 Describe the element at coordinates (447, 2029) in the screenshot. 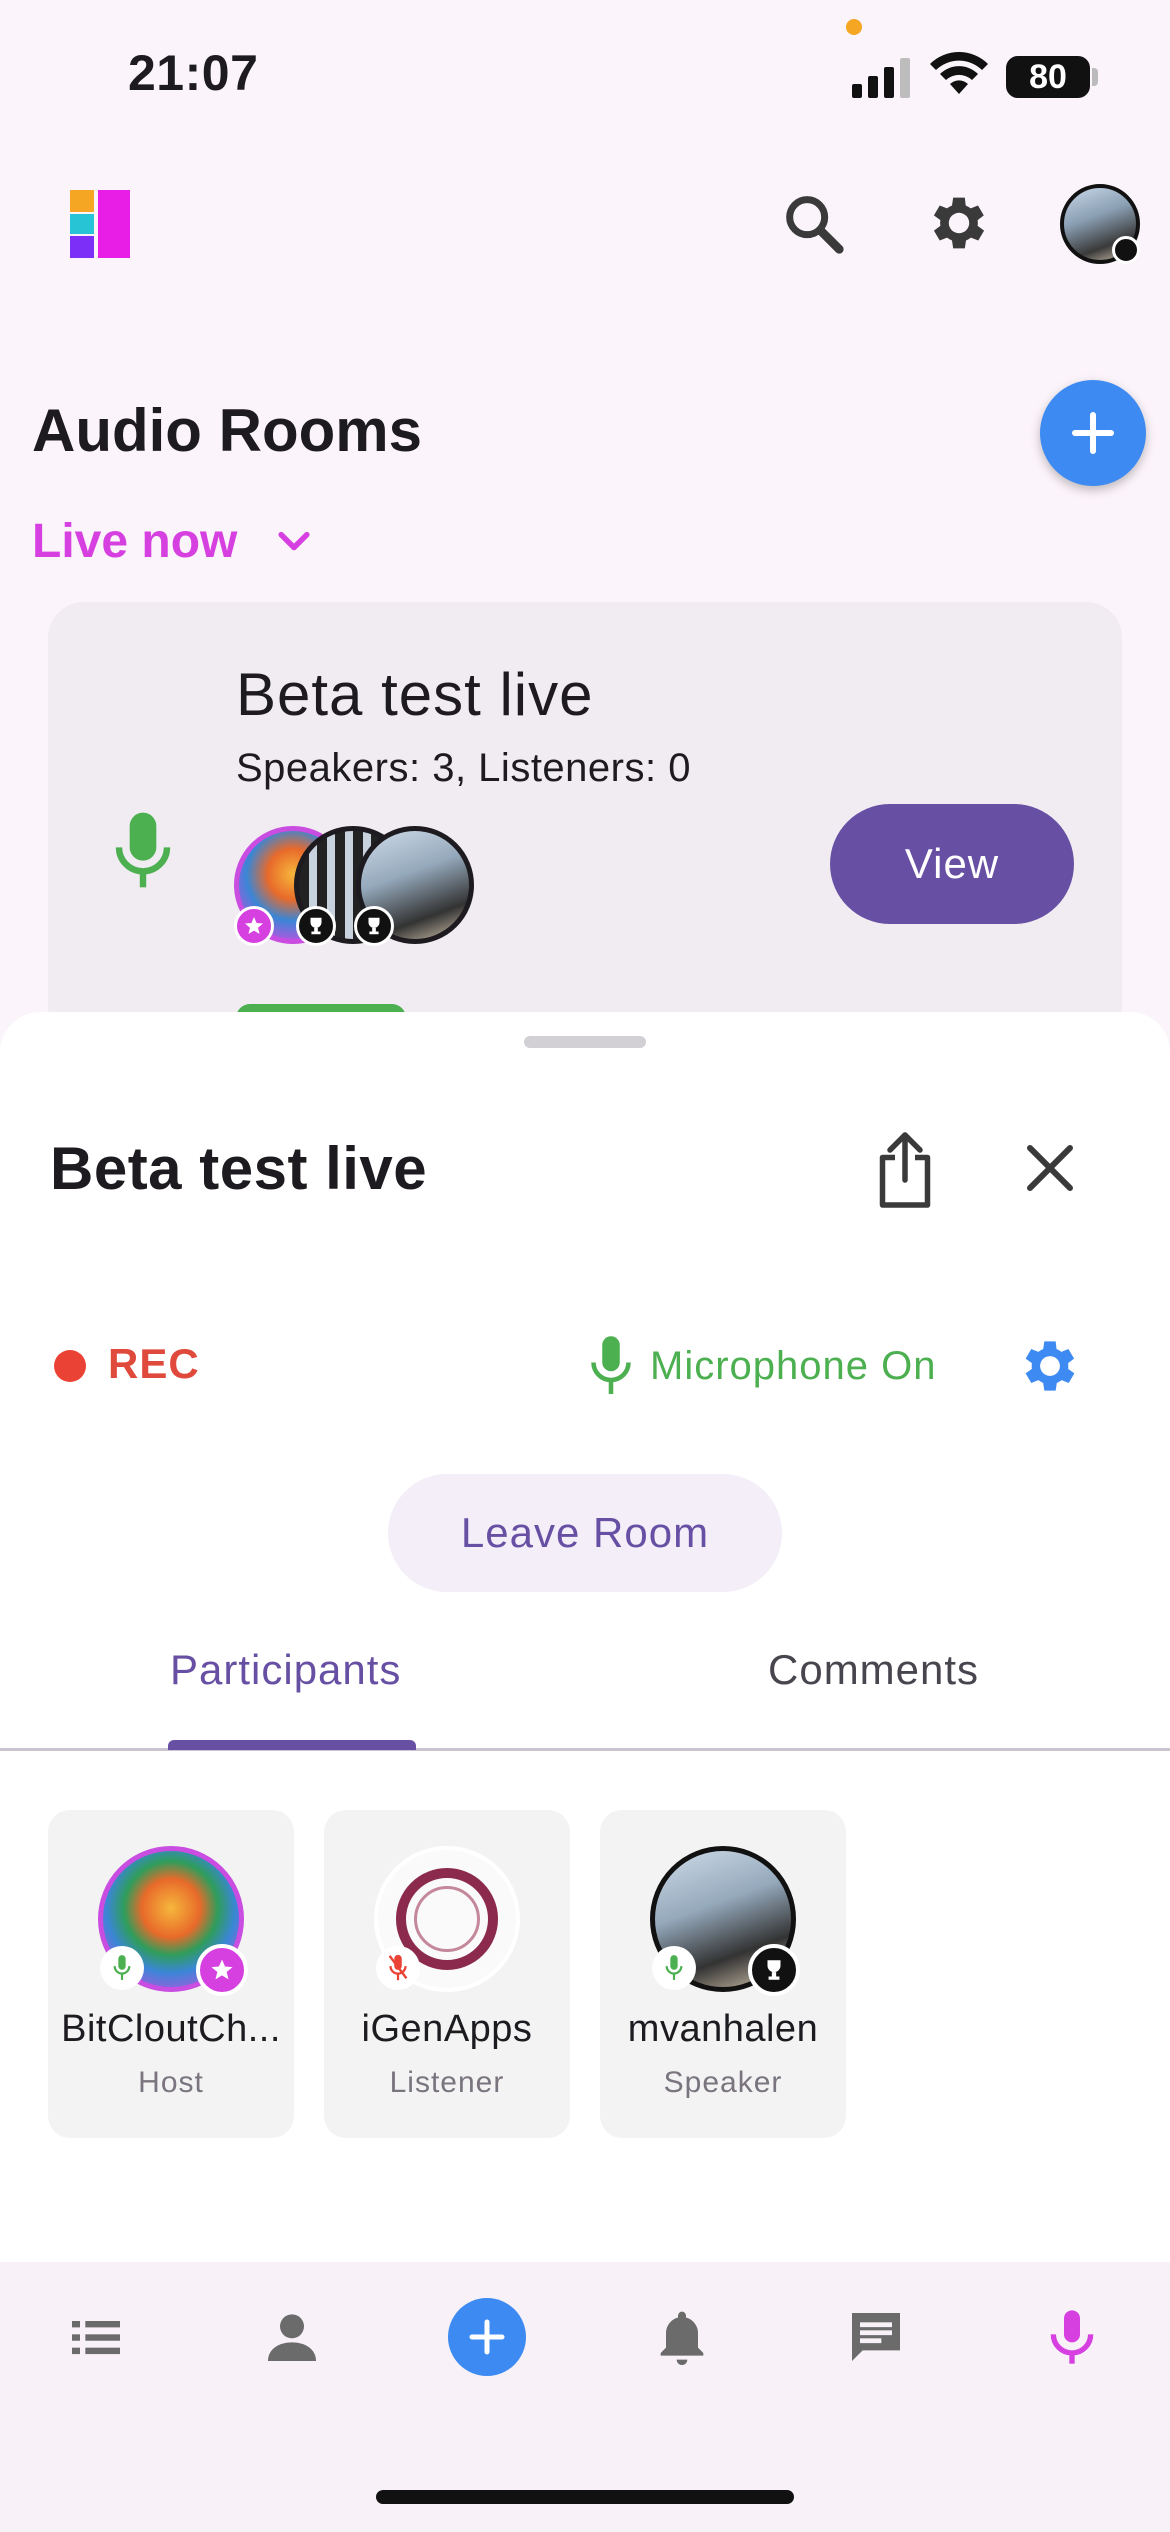

I see `participant-name: iGenApps` at that location.